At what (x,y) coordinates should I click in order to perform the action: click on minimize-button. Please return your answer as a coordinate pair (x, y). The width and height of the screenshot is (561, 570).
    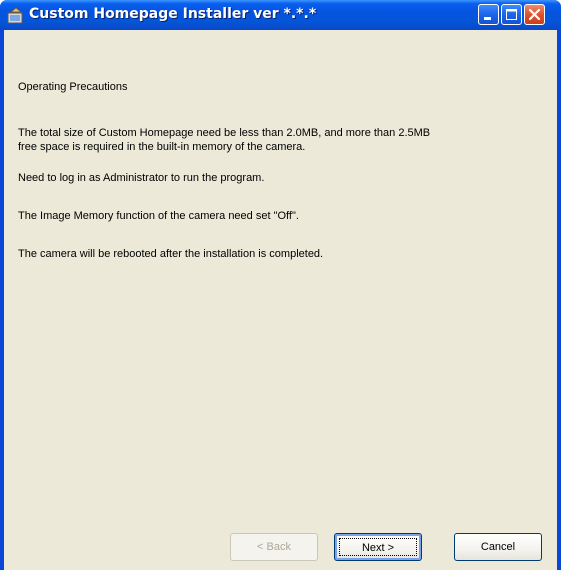
    Looking at the image, I should click on (488, 14).